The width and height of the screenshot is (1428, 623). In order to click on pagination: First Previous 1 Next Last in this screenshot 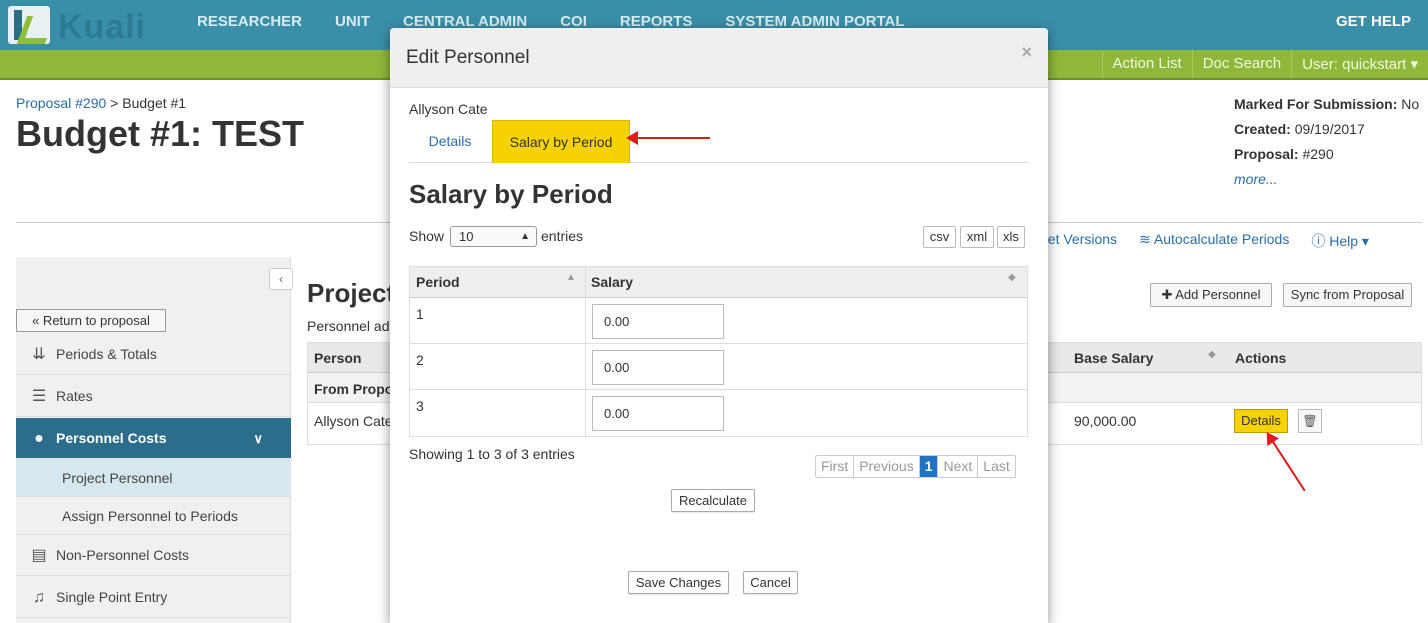, I will do `click(915, 466)`.